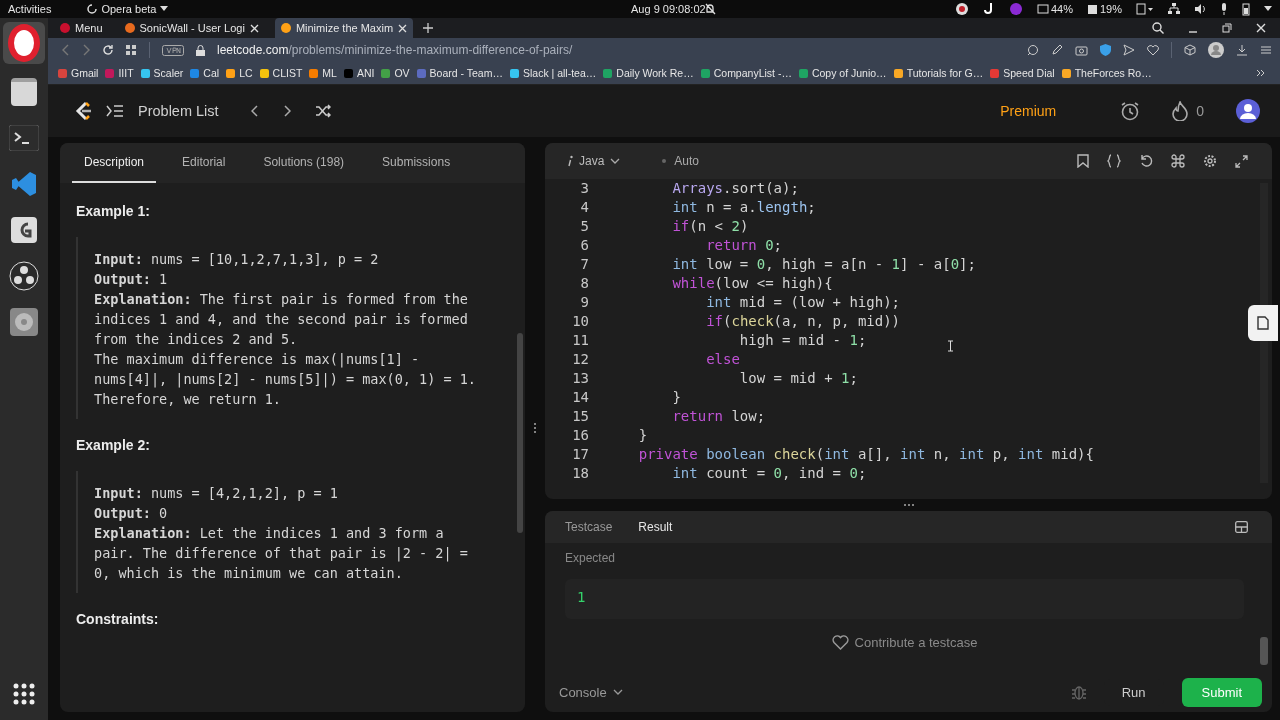 The height and width of the screenshot is (720, 1280). What do you see at coordinates (24, 43) in the screenshot?
I see `opera-browser-icon` at bounding box center [24, 43].